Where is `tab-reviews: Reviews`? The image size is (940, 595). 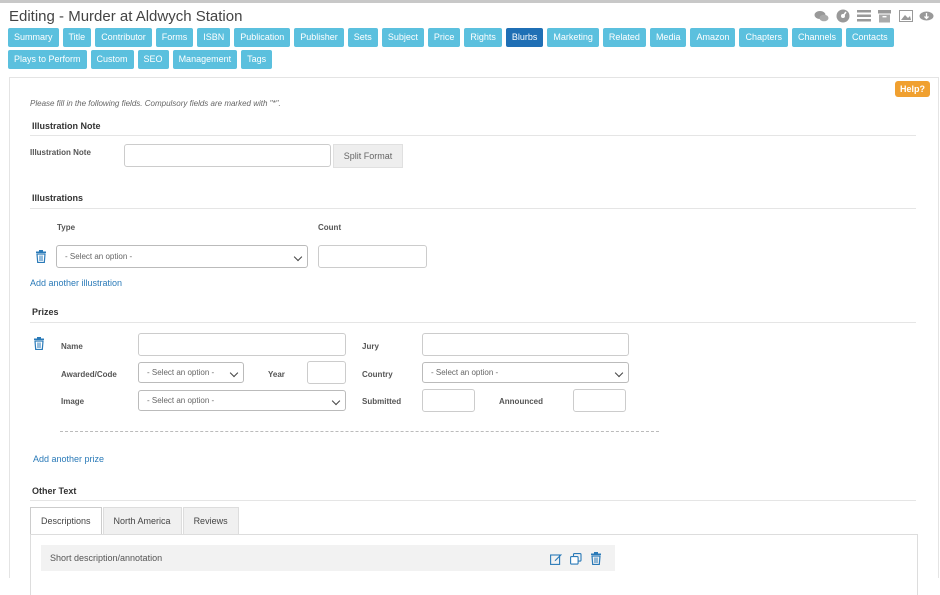
tab-reviews: Reviews is located at coordinates (210, 520).